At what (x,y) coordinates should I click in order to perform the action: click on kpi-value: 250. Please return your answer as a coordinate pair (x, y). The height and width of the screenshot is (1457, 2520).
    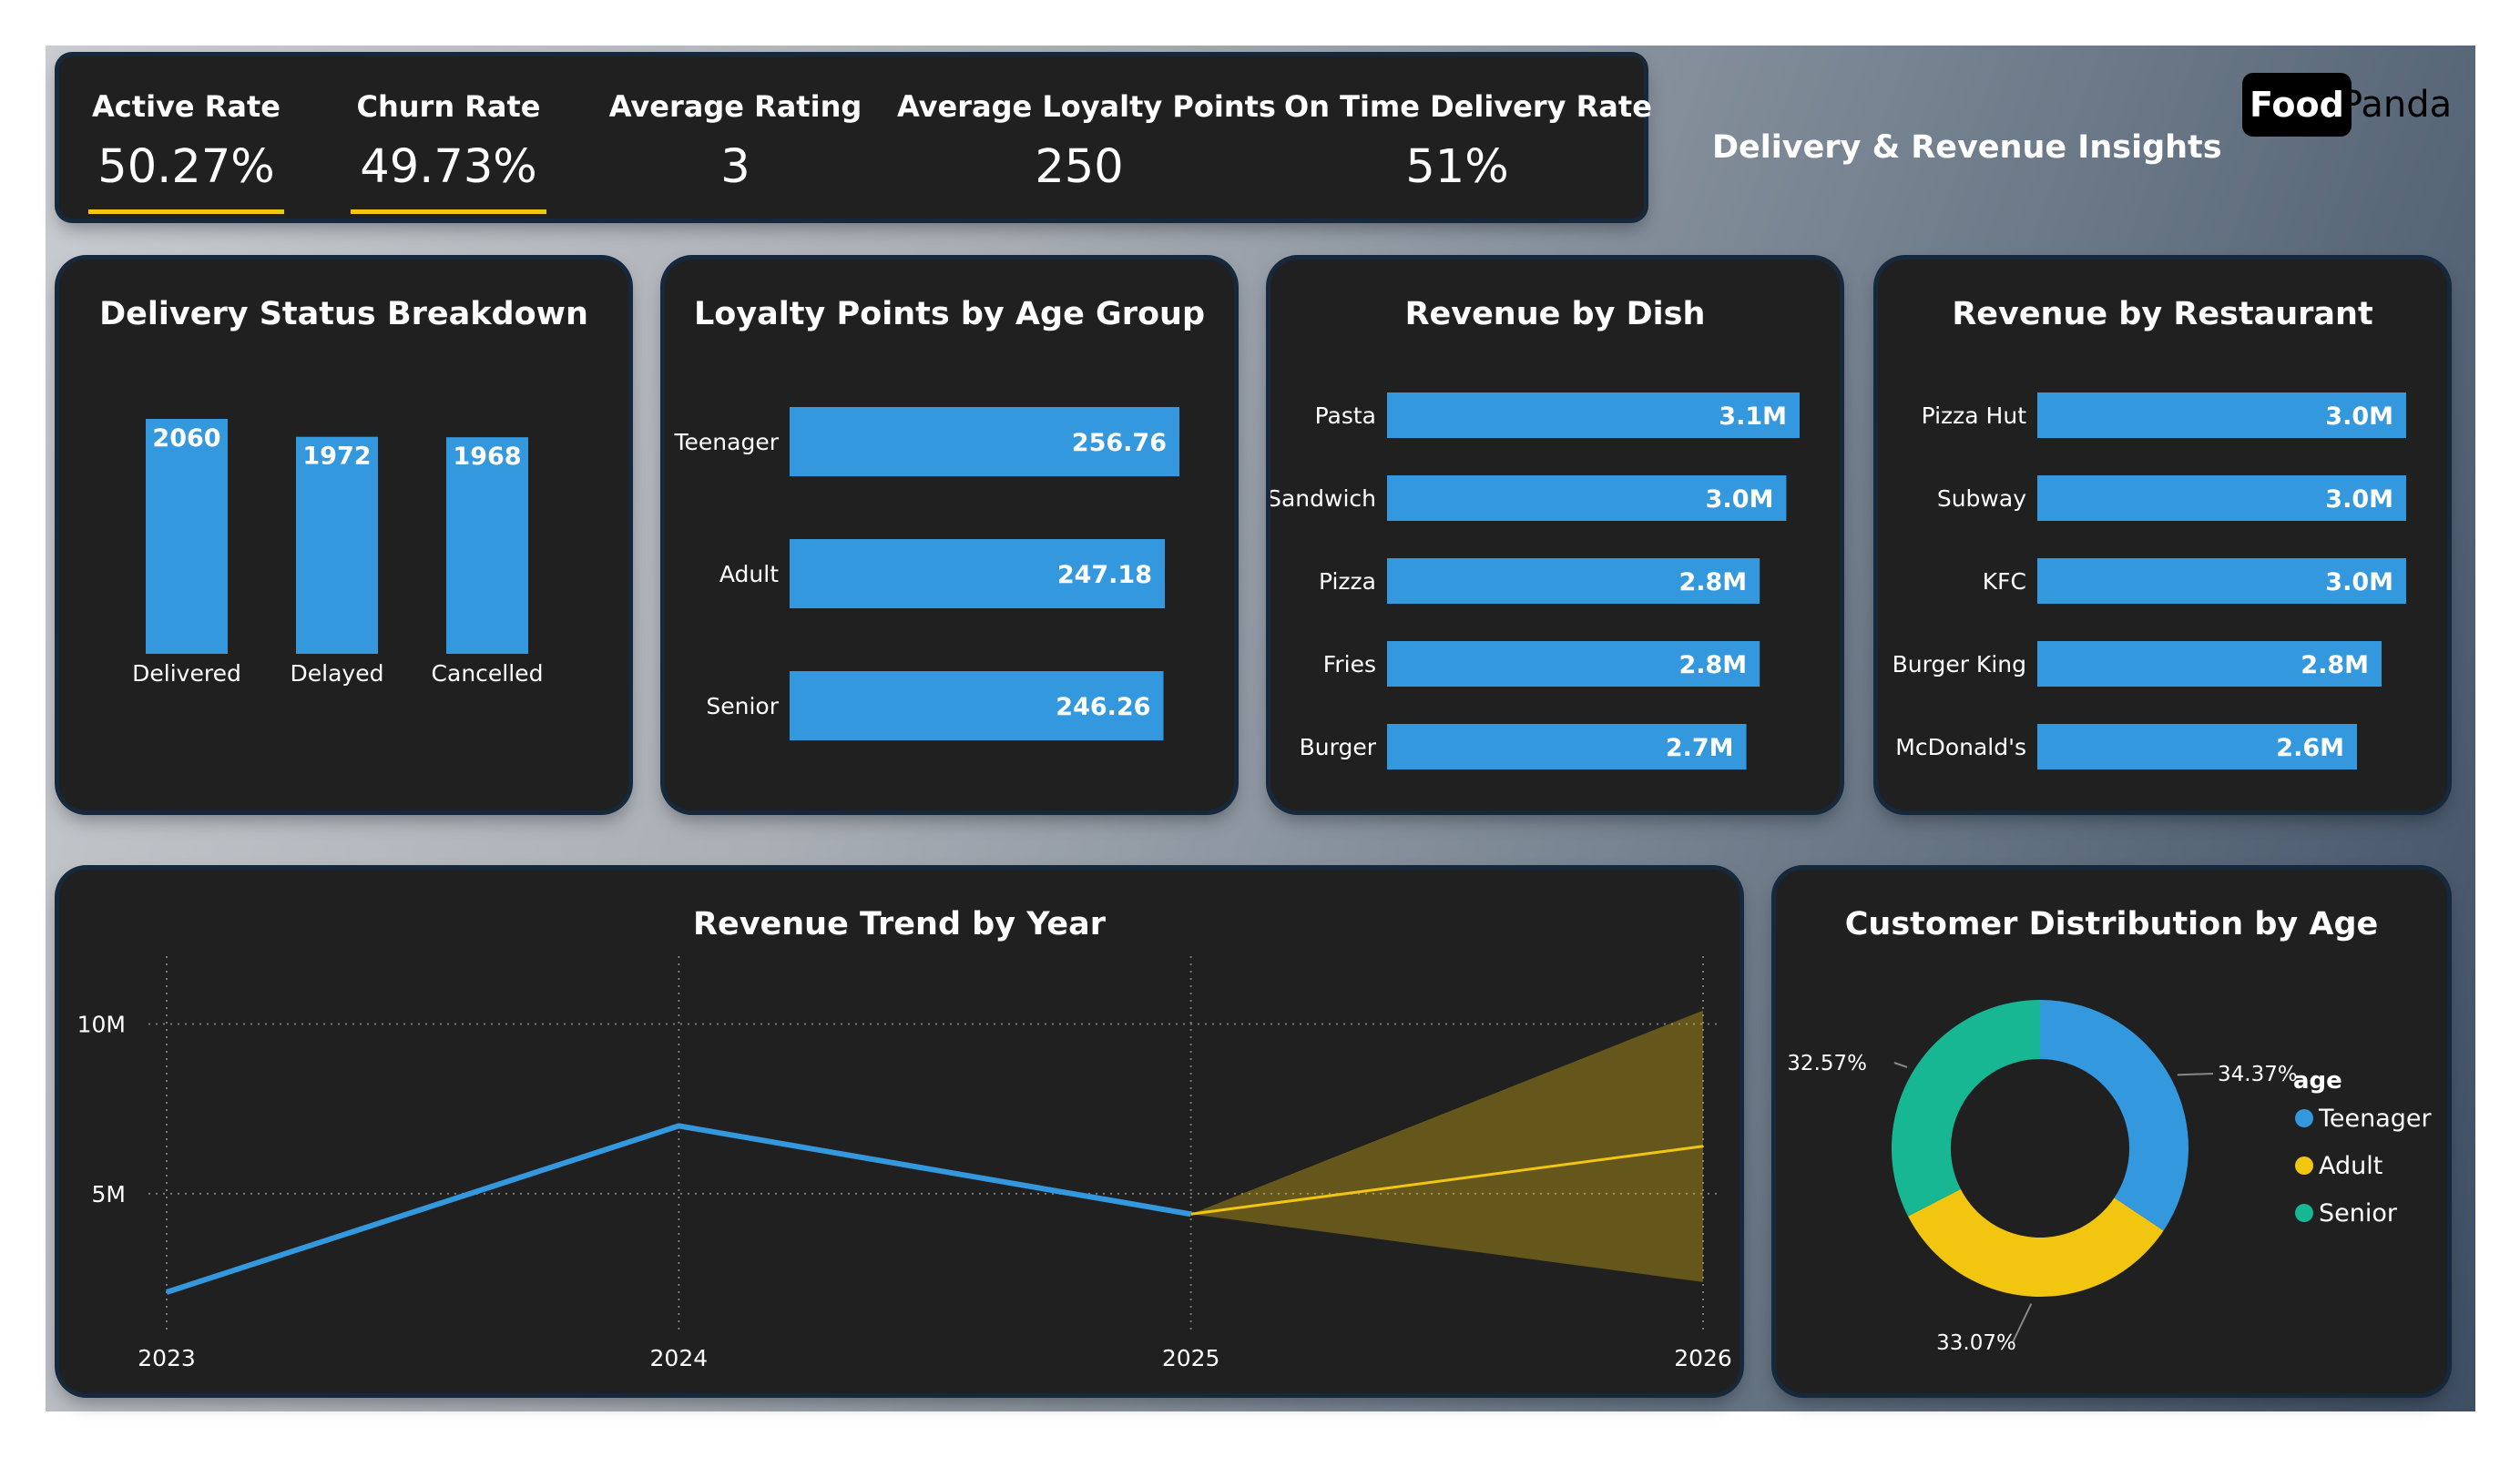
    Looking at the image, I should click on (1079, 167).